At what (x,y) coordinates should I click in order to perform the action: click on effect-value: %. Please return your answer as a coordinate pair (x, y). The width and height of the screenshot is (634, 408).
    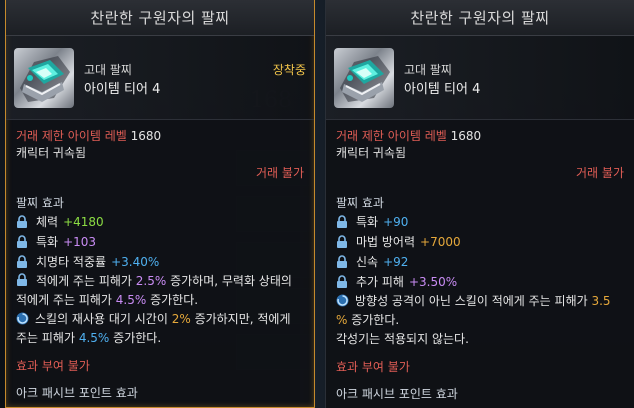
    Looking at the image, I should click on (342, 320).